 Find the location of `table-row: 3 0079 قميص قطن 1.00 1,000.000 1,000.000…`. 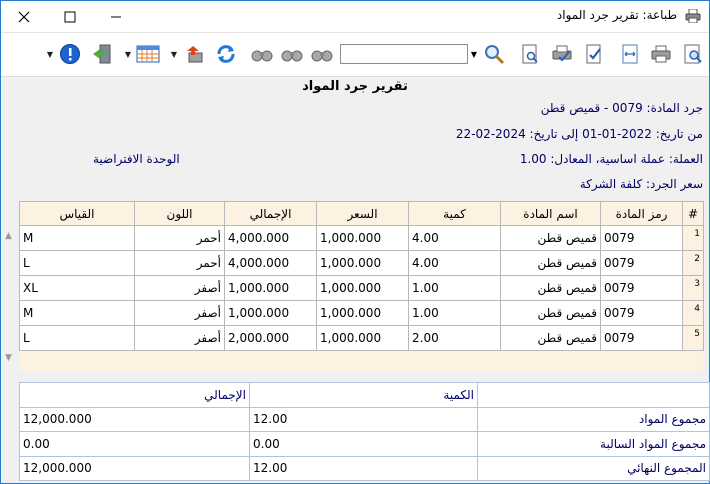

table-row: 3 0079 قميص قطن 1.00 1,000.000 1,000.000… is located at coordinates (361, 288).